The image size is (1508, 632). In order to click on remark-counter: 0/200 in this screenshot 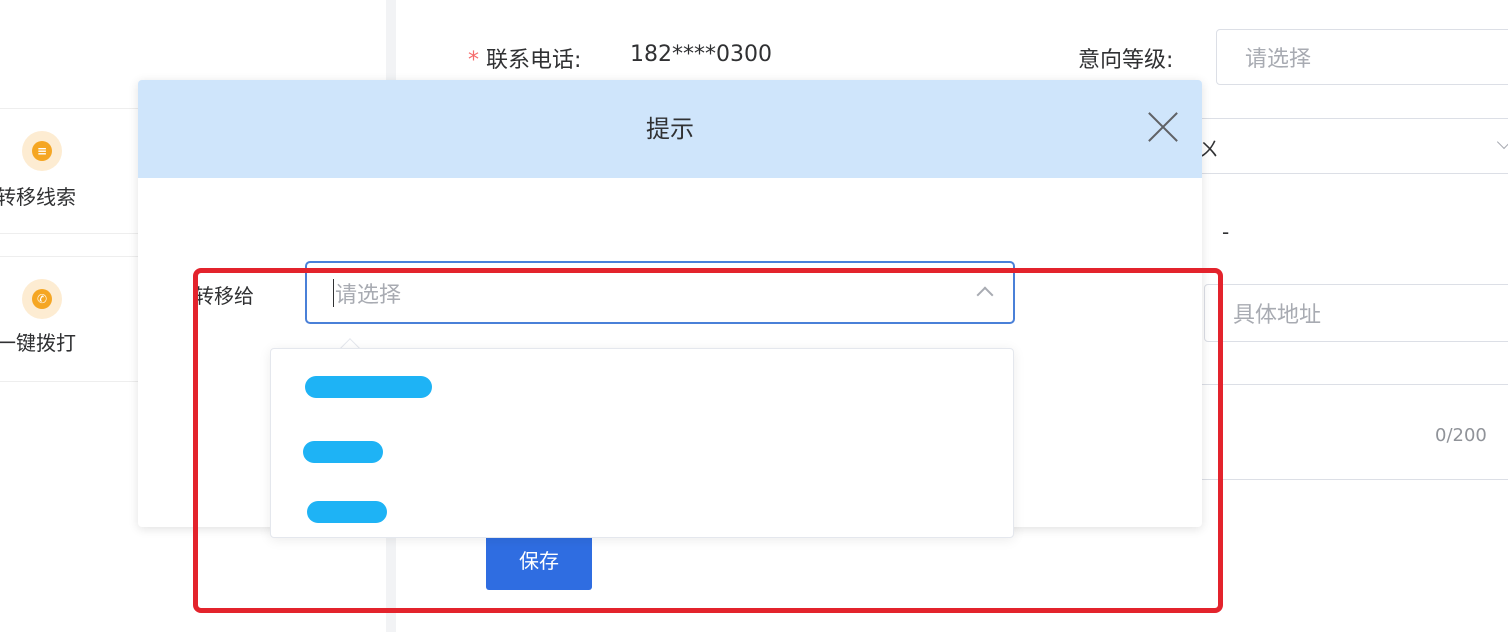, I will do `click(1461, 435)`.